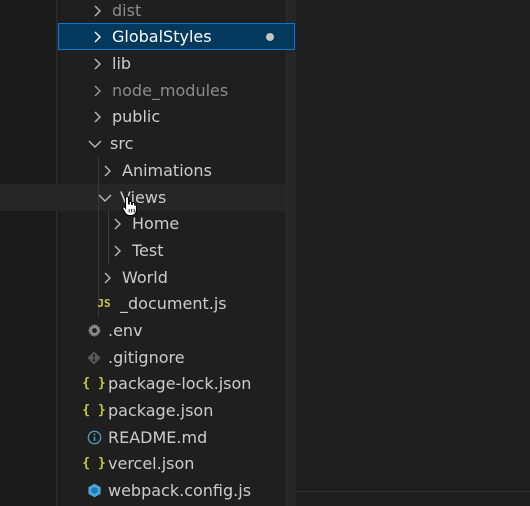 This screenshot has height=506, width=530. I want to click on tree-item-home: Home, so click(178, 223).